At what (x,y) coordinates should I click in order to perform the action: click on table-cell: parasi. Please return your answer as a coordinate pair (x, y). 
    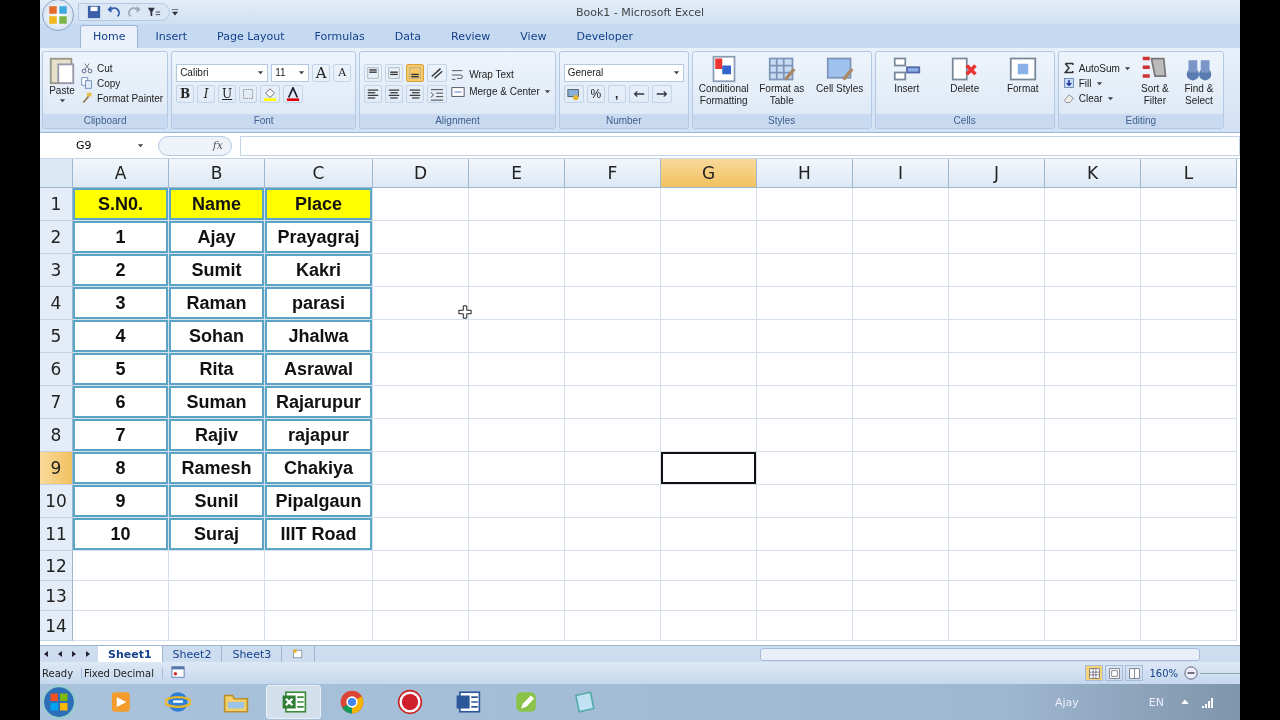
    Looking at the image, I should click on (319, 303).